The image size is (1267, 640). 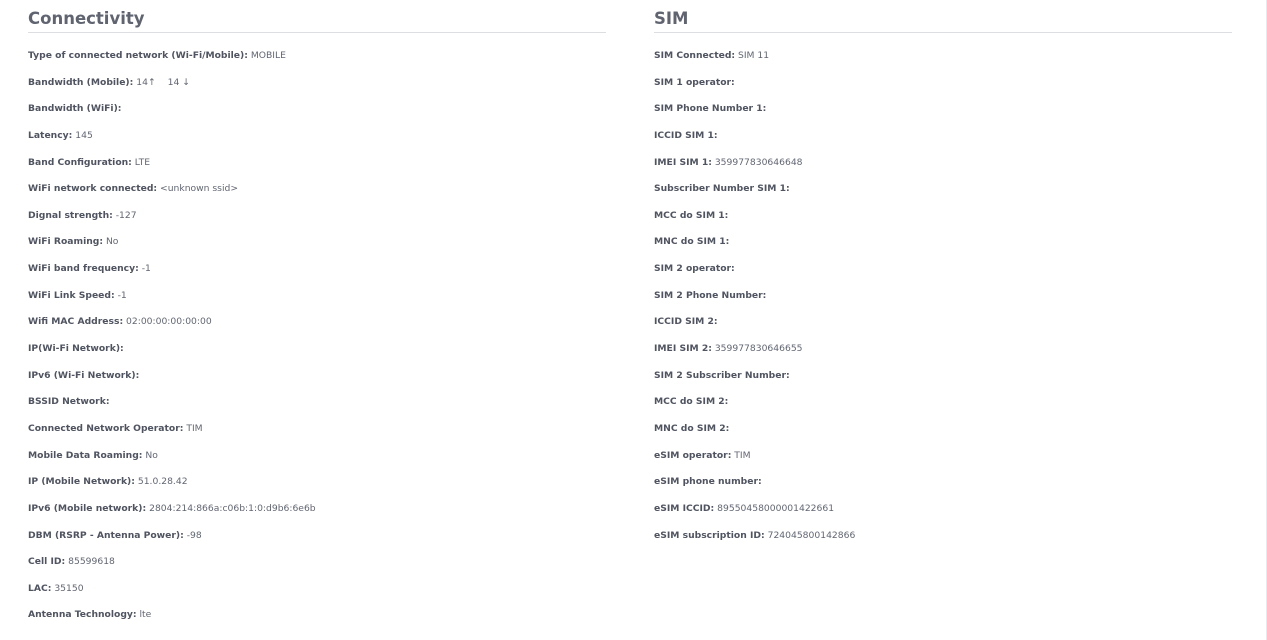 What do you see at coordinates (943, 355) in the screenshot?
I see `info-row: IMEI SIM 2: 359977830646655` at bounding box center [943, 355].